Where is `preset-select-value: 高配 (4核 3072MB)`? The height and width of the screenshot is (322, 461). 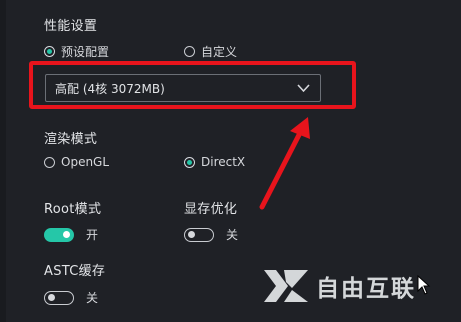 preset-select-value: 高配 (4核 3072MB) is located at coordinates (110, 88).